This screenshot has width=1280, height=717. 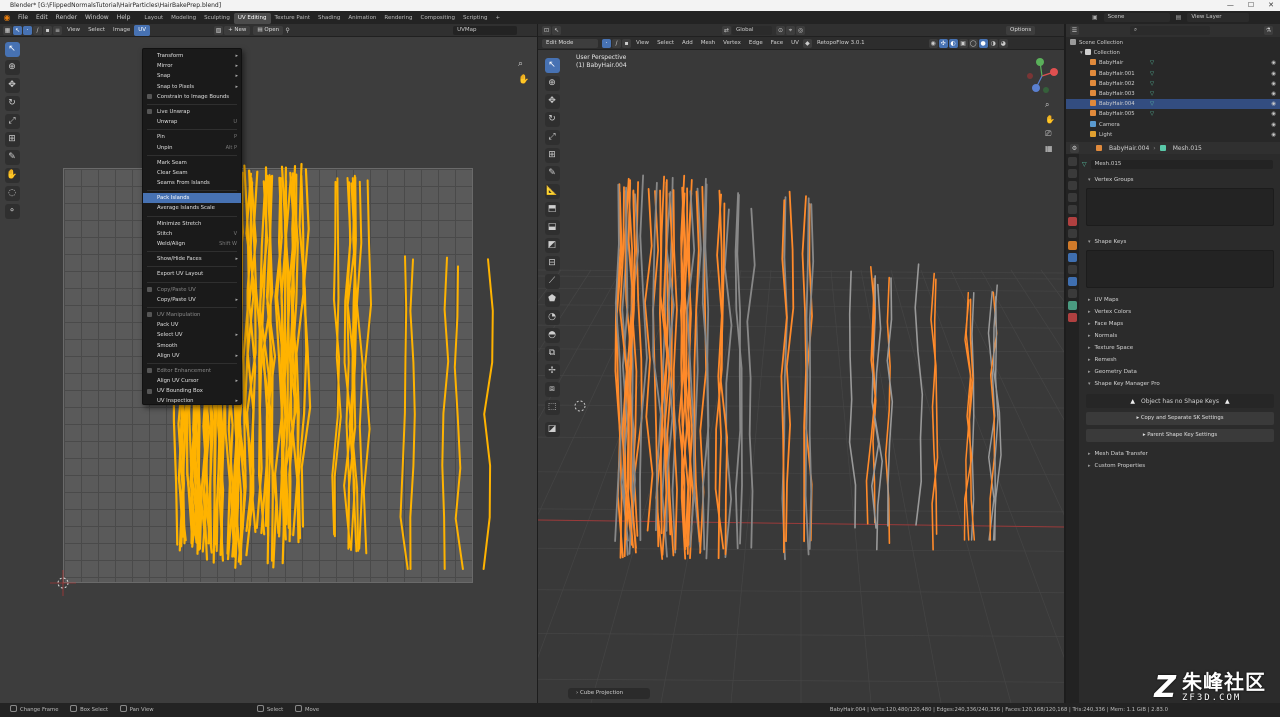 What do you see at coordinates (552, 299) in the screenshot?
I see `polybuild-tool-icon: ⬟` at bounding box center [552, 299].